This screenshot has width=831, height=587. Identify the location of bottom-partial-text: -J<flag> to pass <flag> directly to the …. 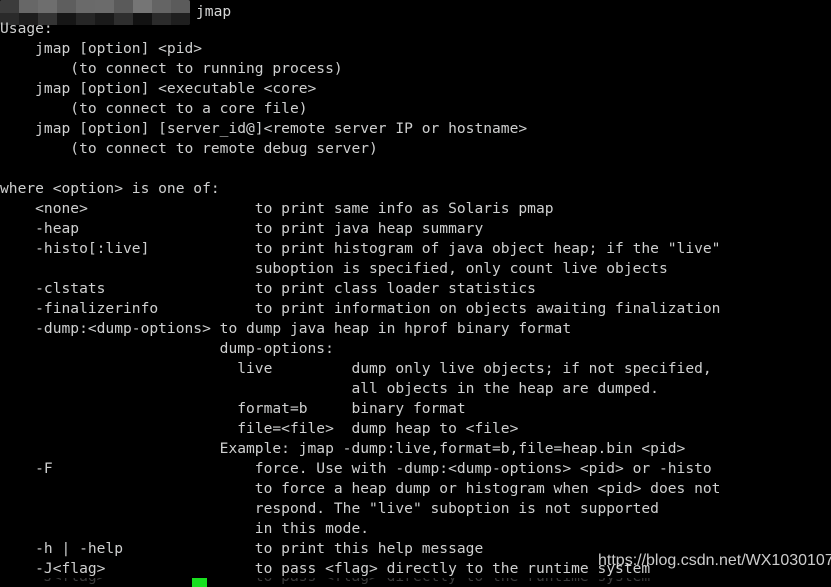
(325, 582).